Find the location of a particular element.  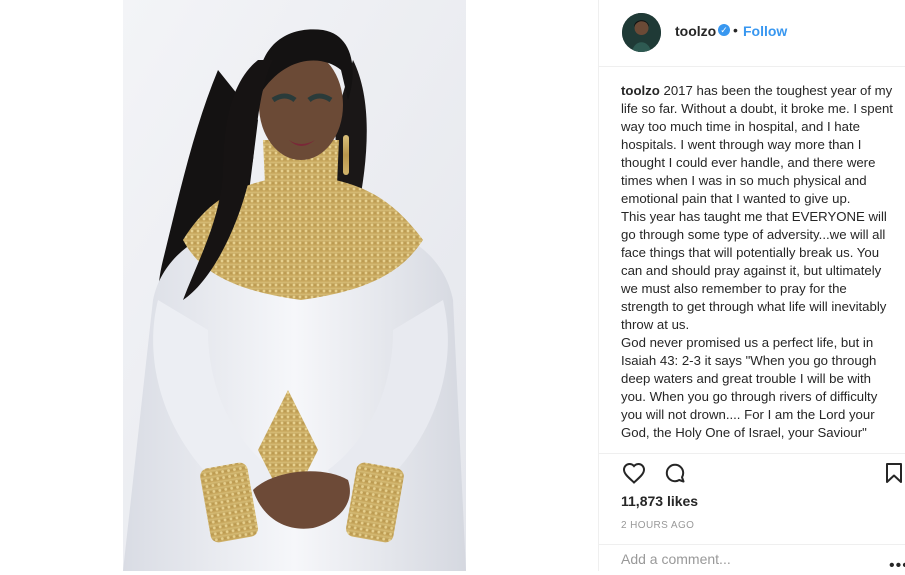

comment-bubble-icon is located at coordinates (675, 476).